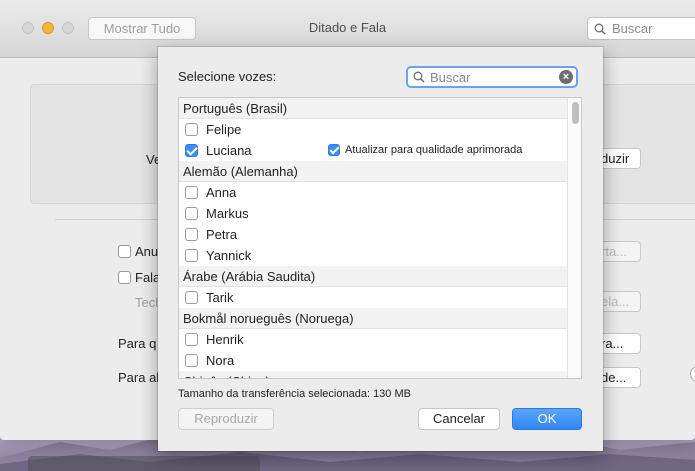  I want to click on voice-name: Nora, so click(220, 360).